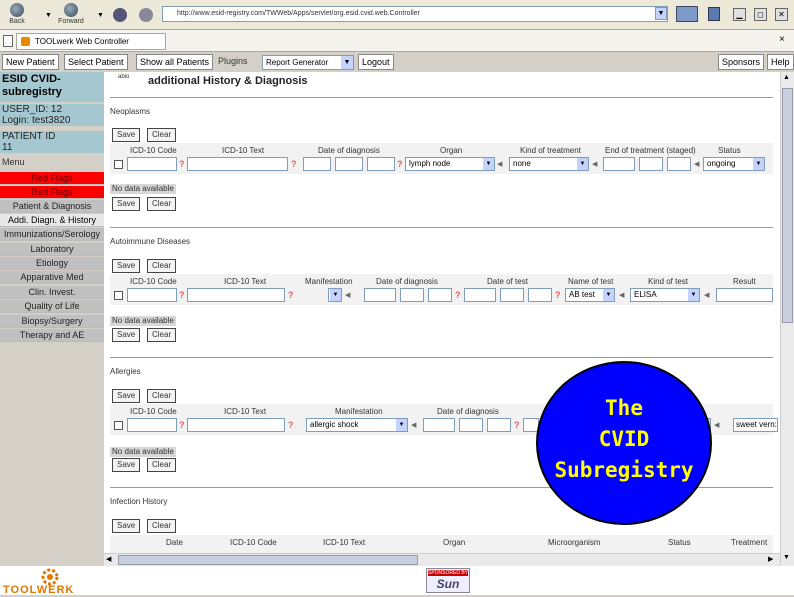 The image size is (794, 597). Describe the element at coordinates (52, 321) in the screenshot. I see `sidebar-item-10: Biopsy/Surgery` at that location.